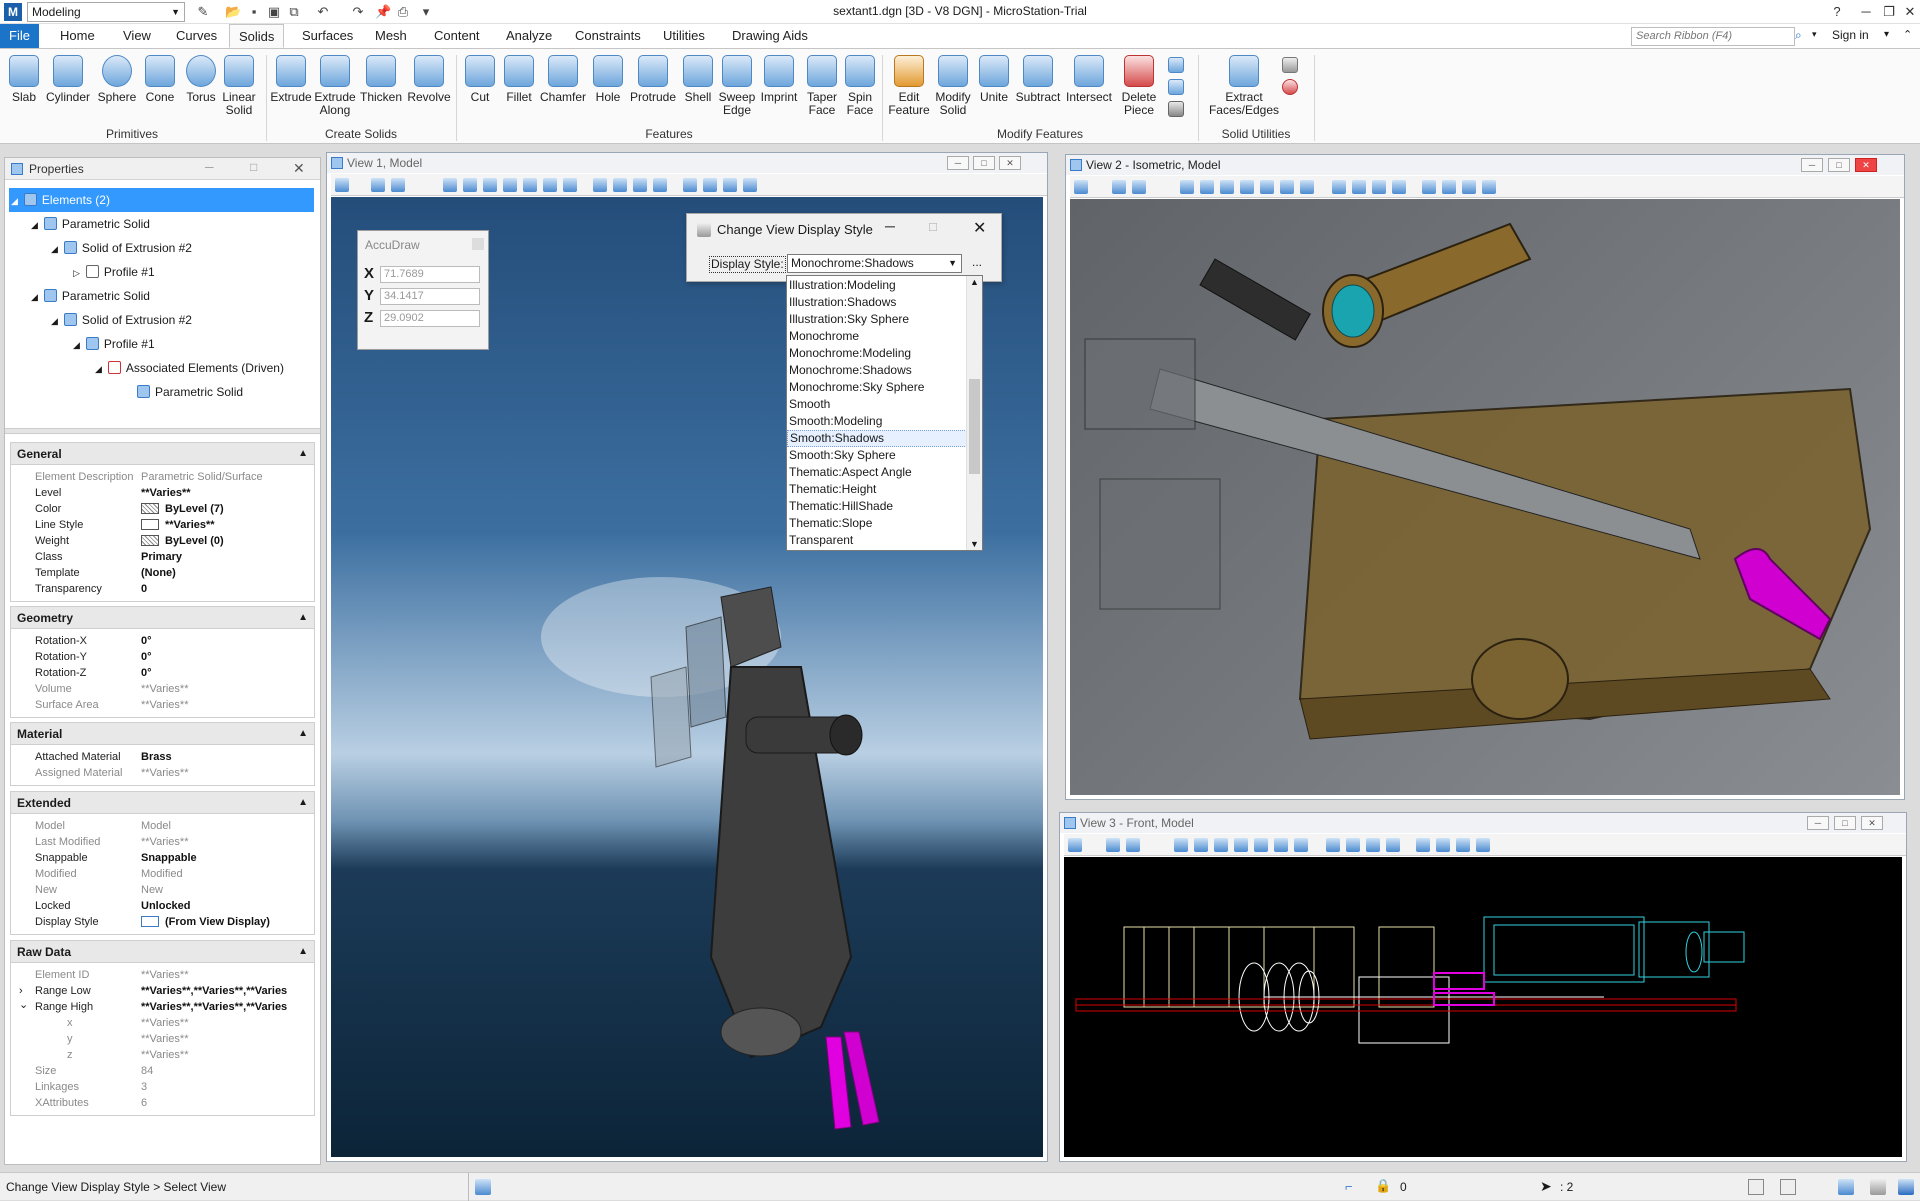  What do you see at coordinates (161, 344) in the screenshot?
I see `tree-item: ◢ Profile #1` at bounding box center [161, 344].